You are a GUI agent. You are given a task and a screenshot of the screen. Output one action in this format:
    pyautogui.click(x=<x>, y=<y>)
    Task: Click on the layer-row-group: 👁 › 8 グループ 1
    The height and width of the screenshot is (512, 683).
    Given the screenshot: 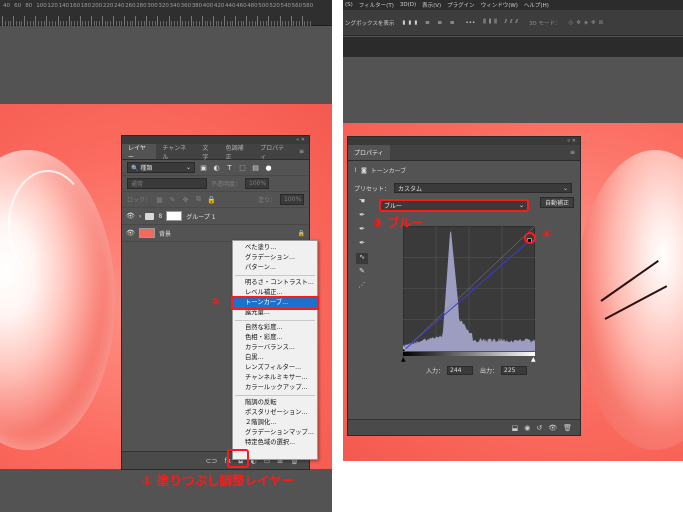 What is the action you would take?
    pyautogui.click(x=215, y=216)
    